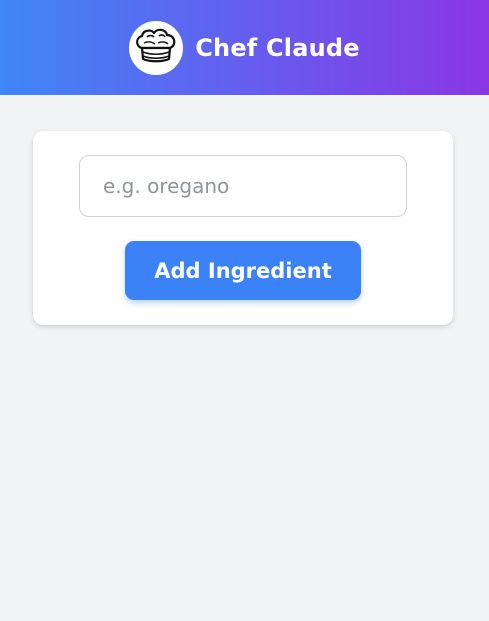 The image size is (489, 621). I want to click on add-ingredient-button: Add Ingredient, so click(243, 270).